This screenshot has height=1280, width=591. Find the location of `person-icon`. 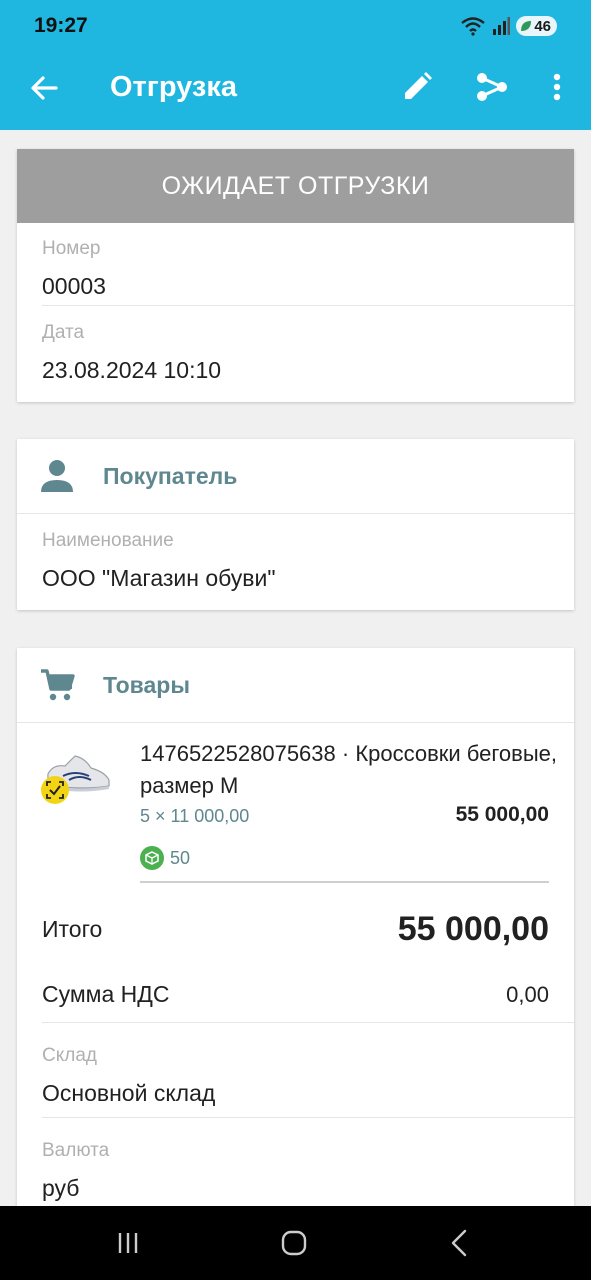

person-icon is located at coordinates (57, 476).